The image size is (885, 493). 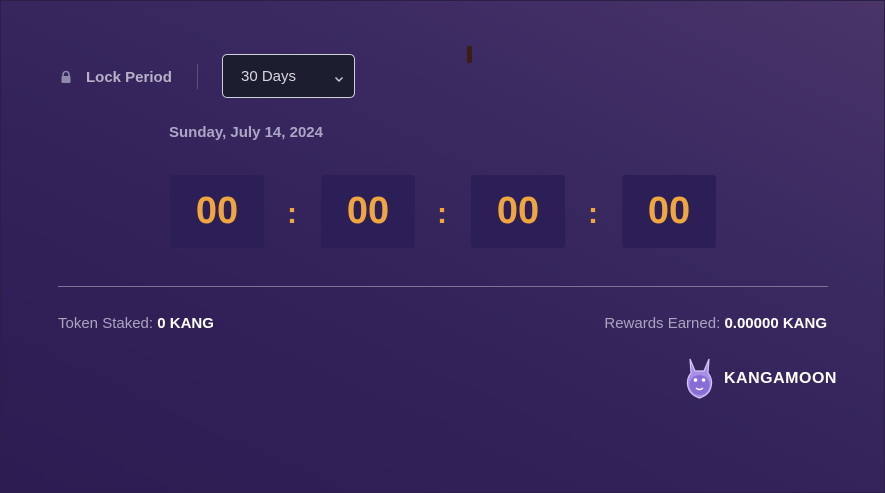 I want to click on logo-text: KANGAMOON, so click(x=780, y=378).